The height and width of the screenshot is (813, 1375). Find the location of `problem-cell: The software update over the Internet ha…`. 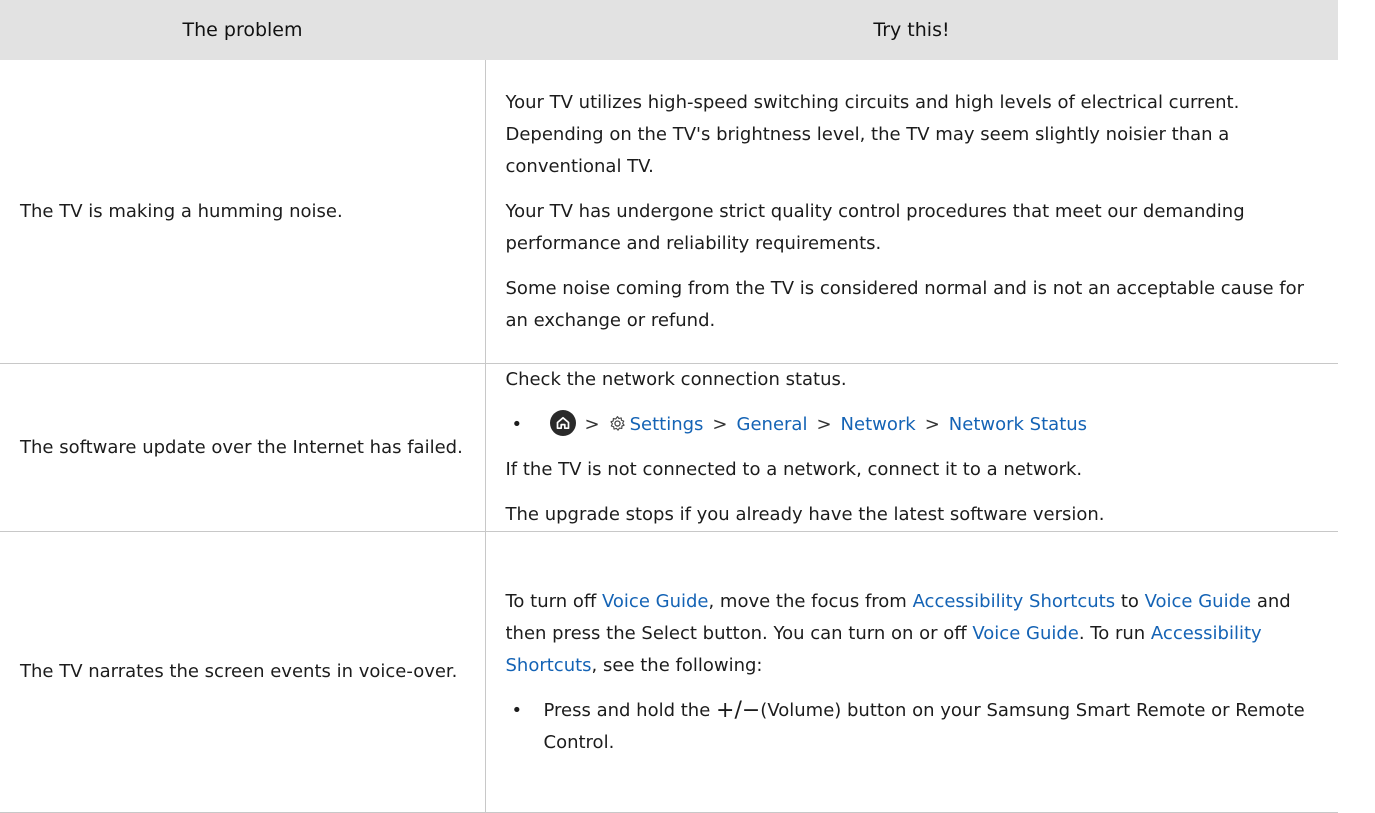

problem-cell: The software update over the Internet ha… is located at coordinates (242, 447).